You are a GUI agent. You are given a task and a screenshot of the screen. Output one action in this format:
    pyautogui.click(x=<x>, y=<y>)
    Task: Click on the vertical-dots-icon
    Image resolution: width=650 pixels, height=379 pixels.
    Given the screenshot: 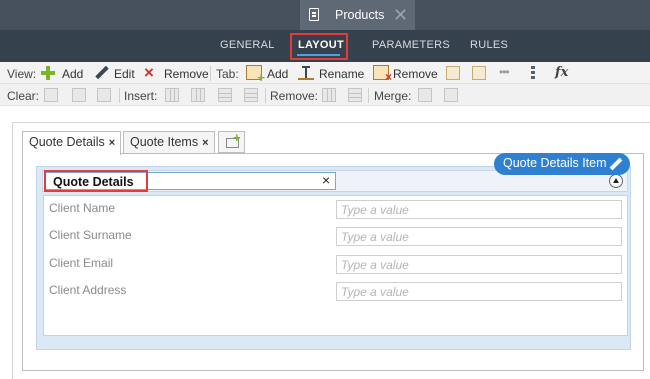 What is the action you would take?
    pyautogui.click(x=533, y=73)
    